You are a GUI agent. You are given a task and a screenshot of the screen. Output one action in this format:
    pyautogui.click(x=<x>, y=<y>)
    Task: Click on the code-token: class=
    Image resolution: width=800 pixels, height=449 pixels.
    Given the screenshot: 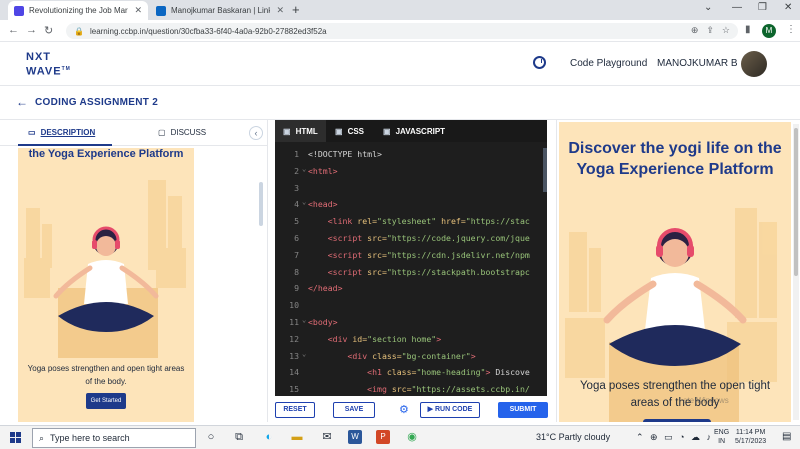 What is the action you would take?
    pyautogui.click(x=387, y=355)
    